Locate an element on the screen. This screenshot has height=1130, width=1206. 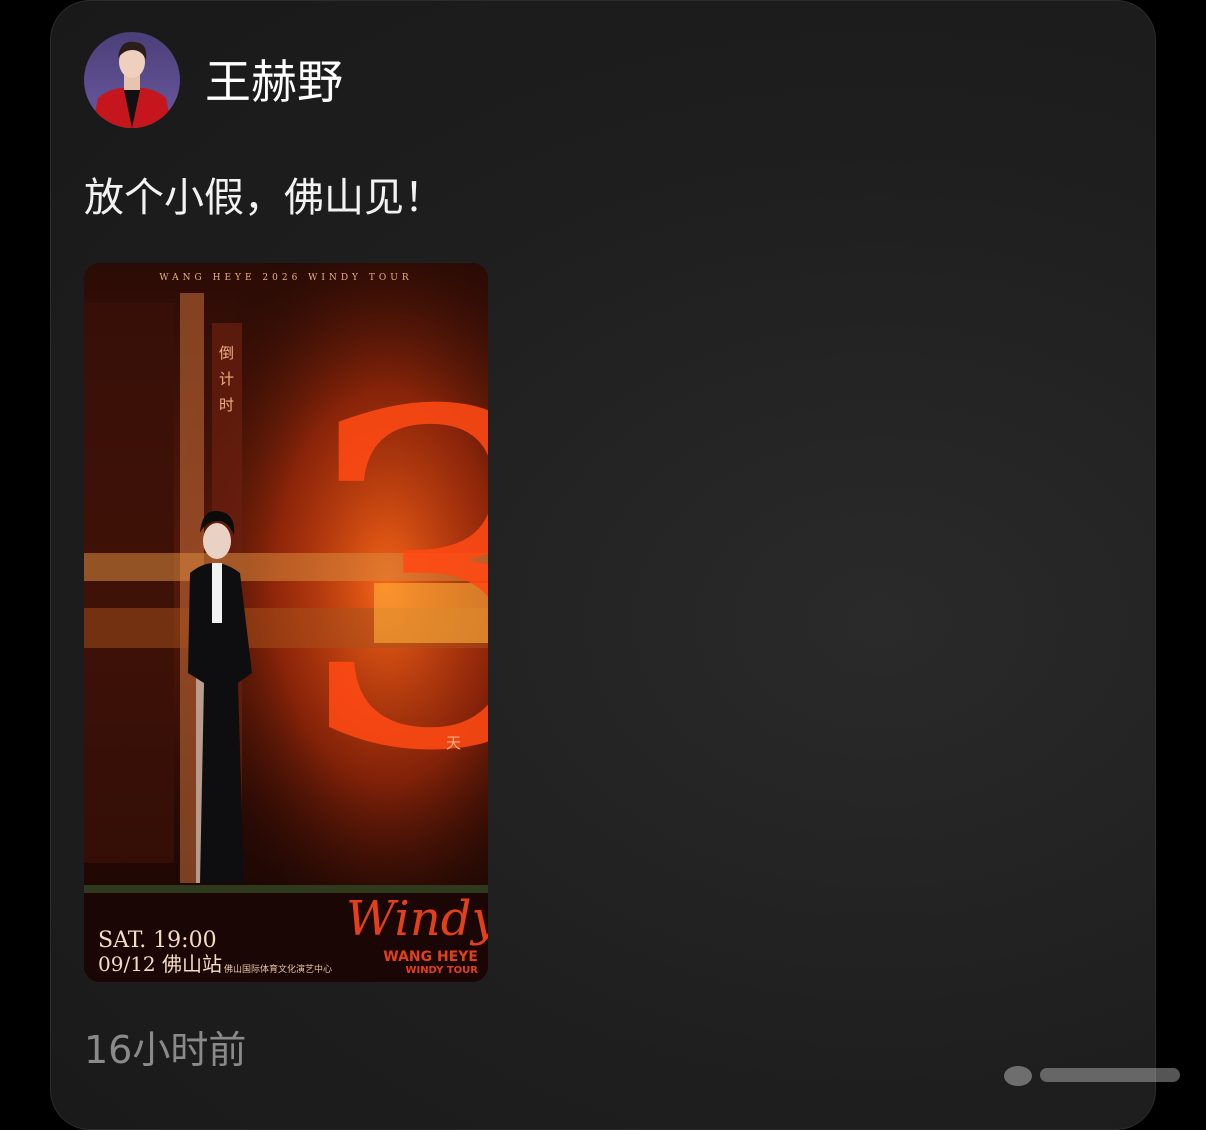
countdown-label-char: 计 is located at coordinates (226, 379).